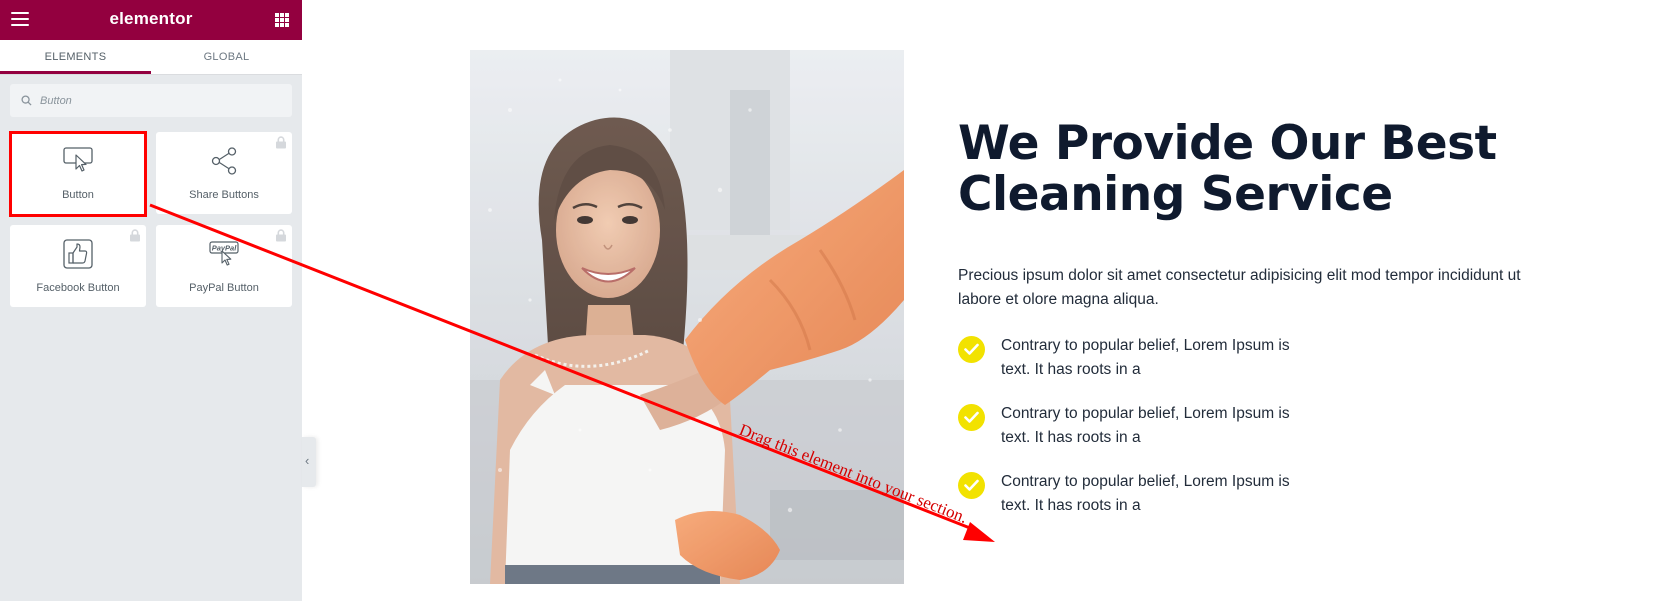  I want to click on elementor-logo: elementor, so click(151, 18).